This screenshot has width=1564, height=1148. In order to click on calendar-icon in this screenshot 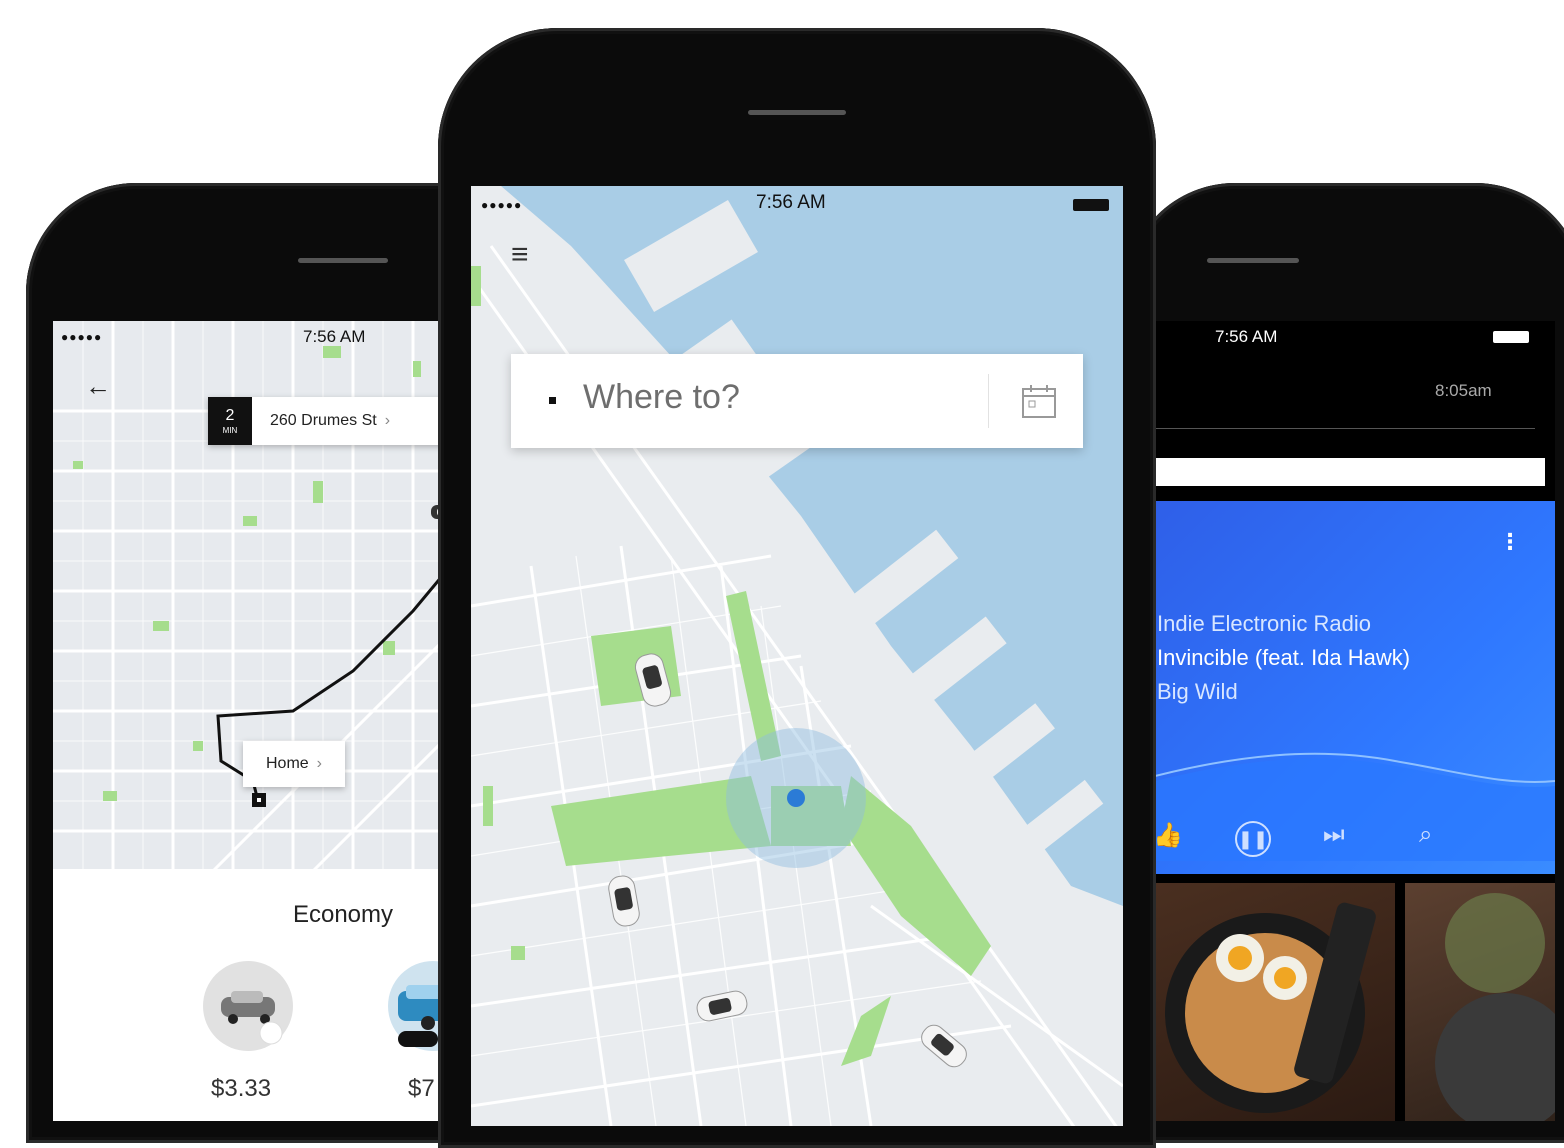, I will do `click(1039, 402)`.